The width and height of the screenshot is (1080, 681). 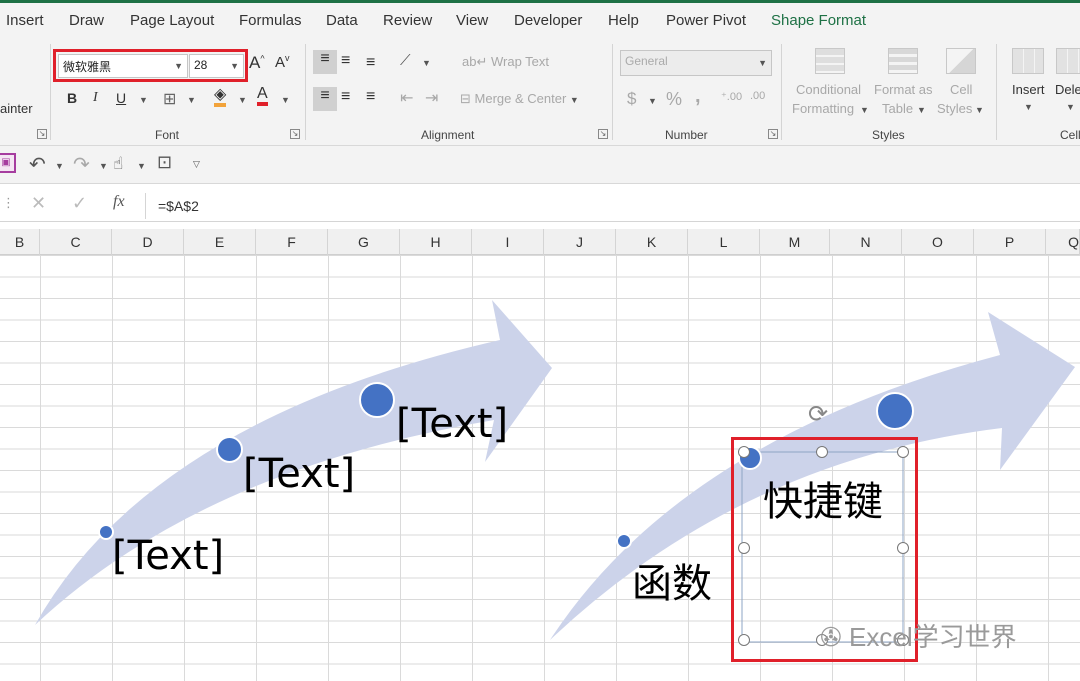 I want to click on format-painter-label: ainter, so click(x=16, y=108).